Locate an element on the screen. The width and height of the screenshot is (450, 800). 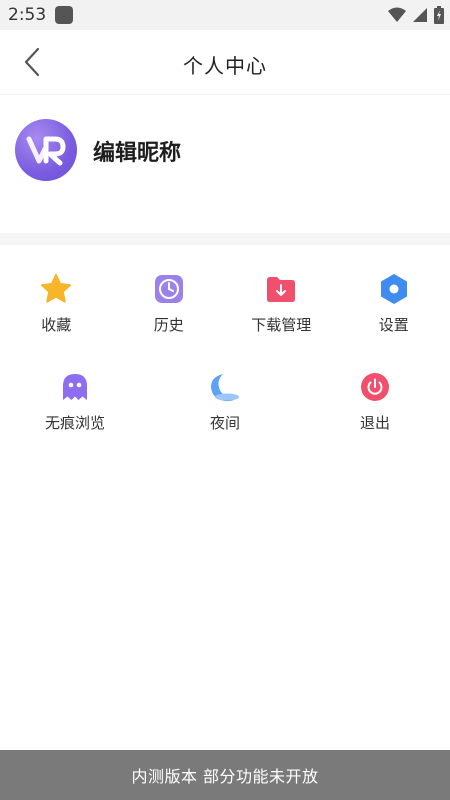
menu-label: 夜间 is located at coordinates (224, 423).